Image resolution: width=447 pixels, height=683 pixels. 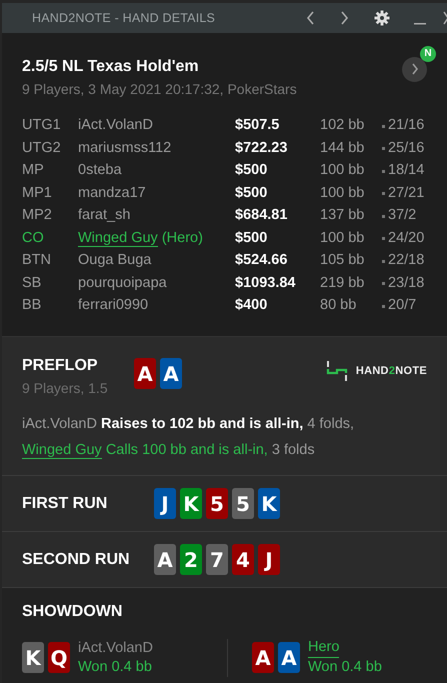 I want to click on position-label: MP2, so click(x=37, y=216).